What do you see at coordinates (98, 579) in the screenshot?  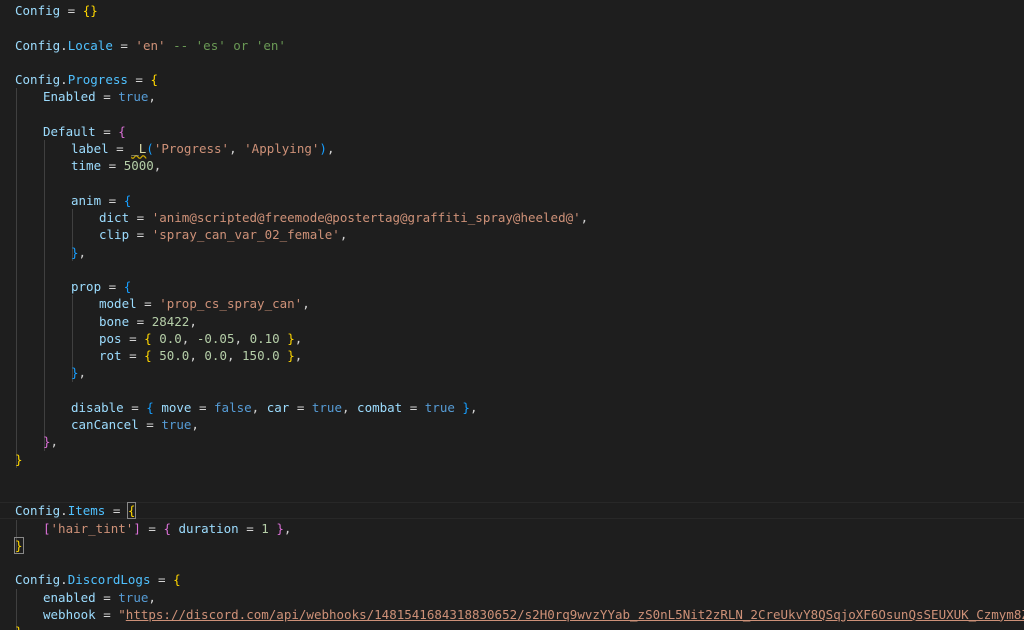 I see `code-line: Config.DiscordLogs = {` at bounding box center [98, 579].